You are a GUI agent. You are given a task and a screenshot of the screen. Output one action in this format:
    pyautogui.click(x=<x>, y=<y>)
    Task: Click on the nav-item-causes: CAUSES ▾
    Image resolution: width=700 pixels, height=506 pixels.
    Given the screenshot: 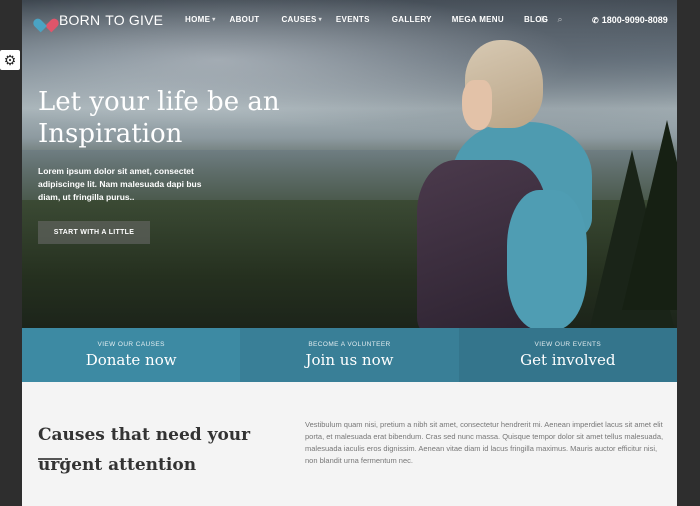 What is the action you would take?
    pyautogui.click(x=301, y=19)
    